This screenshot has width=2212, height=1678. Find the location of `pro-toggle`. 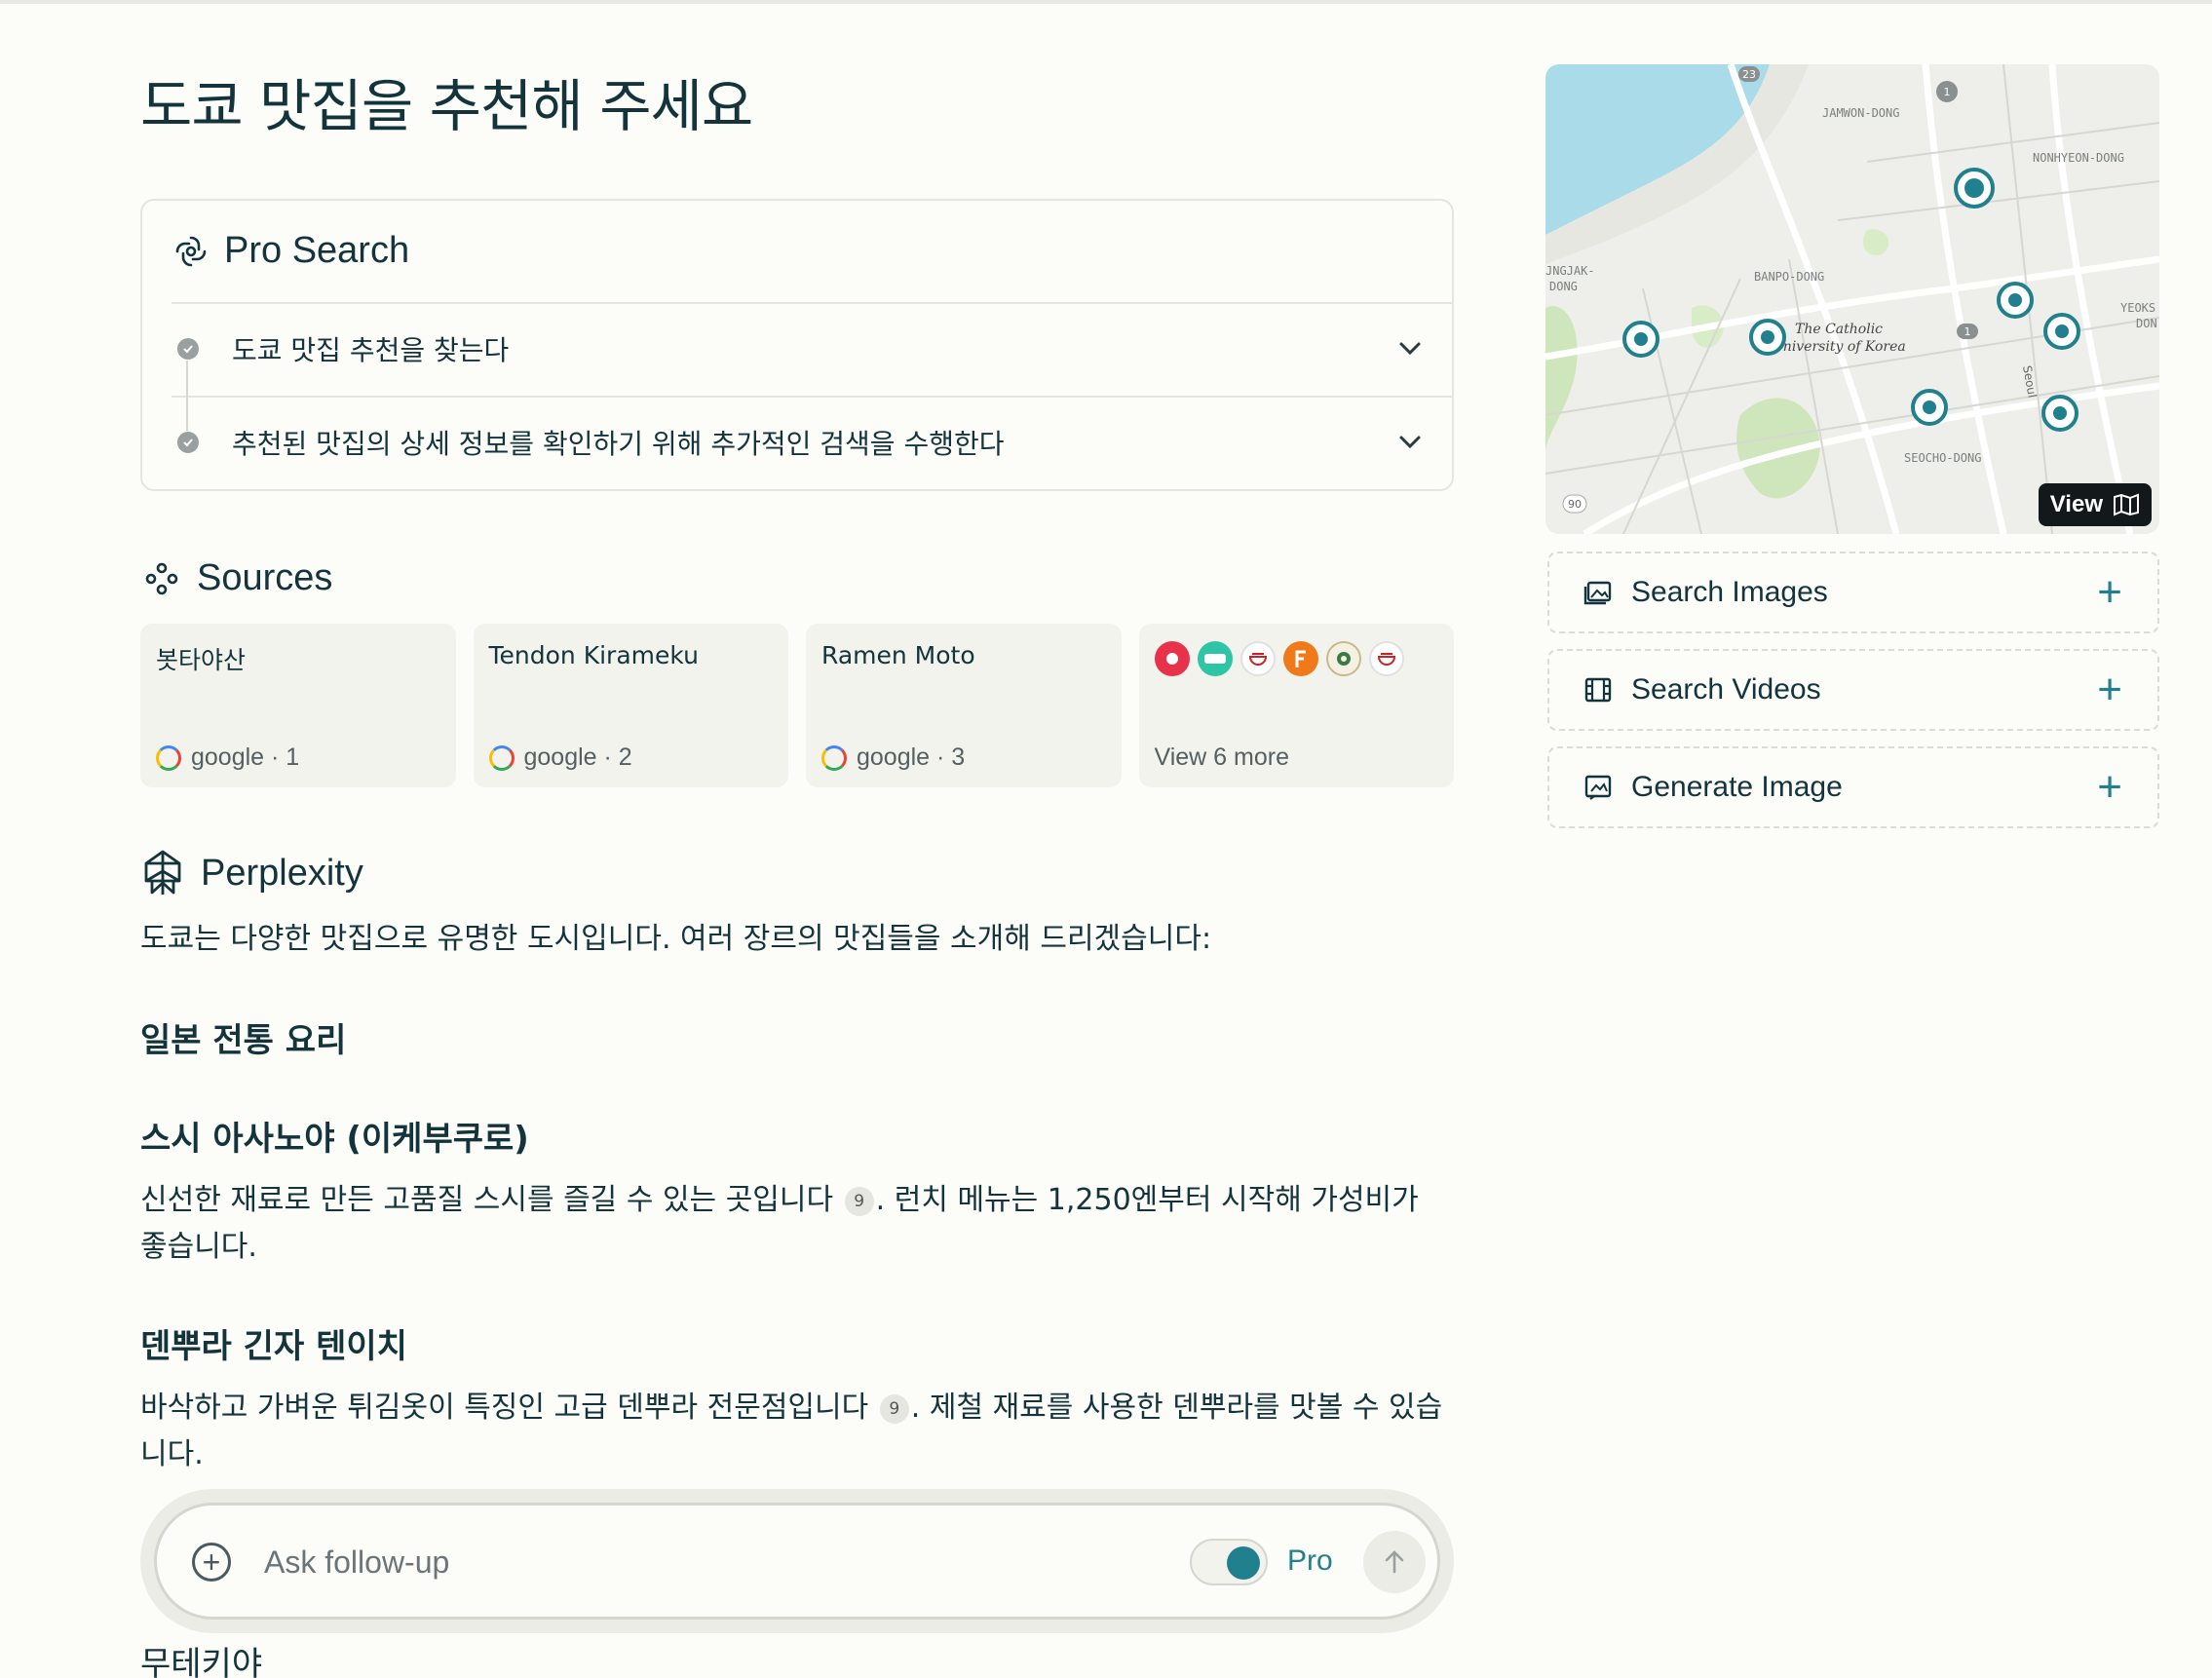

pro-toggle is located at coordinates (1229, 1562).